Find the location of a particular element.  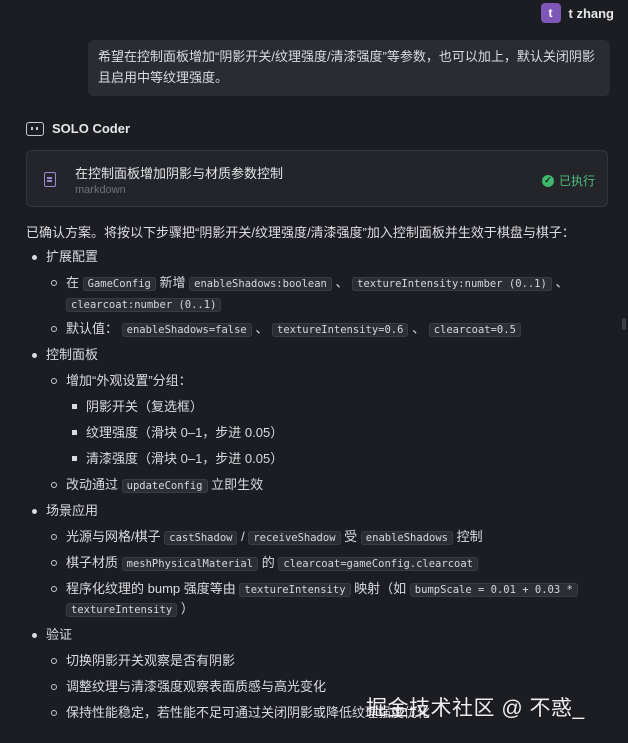

text: 立即生效 is located at coordinates (237, 484).